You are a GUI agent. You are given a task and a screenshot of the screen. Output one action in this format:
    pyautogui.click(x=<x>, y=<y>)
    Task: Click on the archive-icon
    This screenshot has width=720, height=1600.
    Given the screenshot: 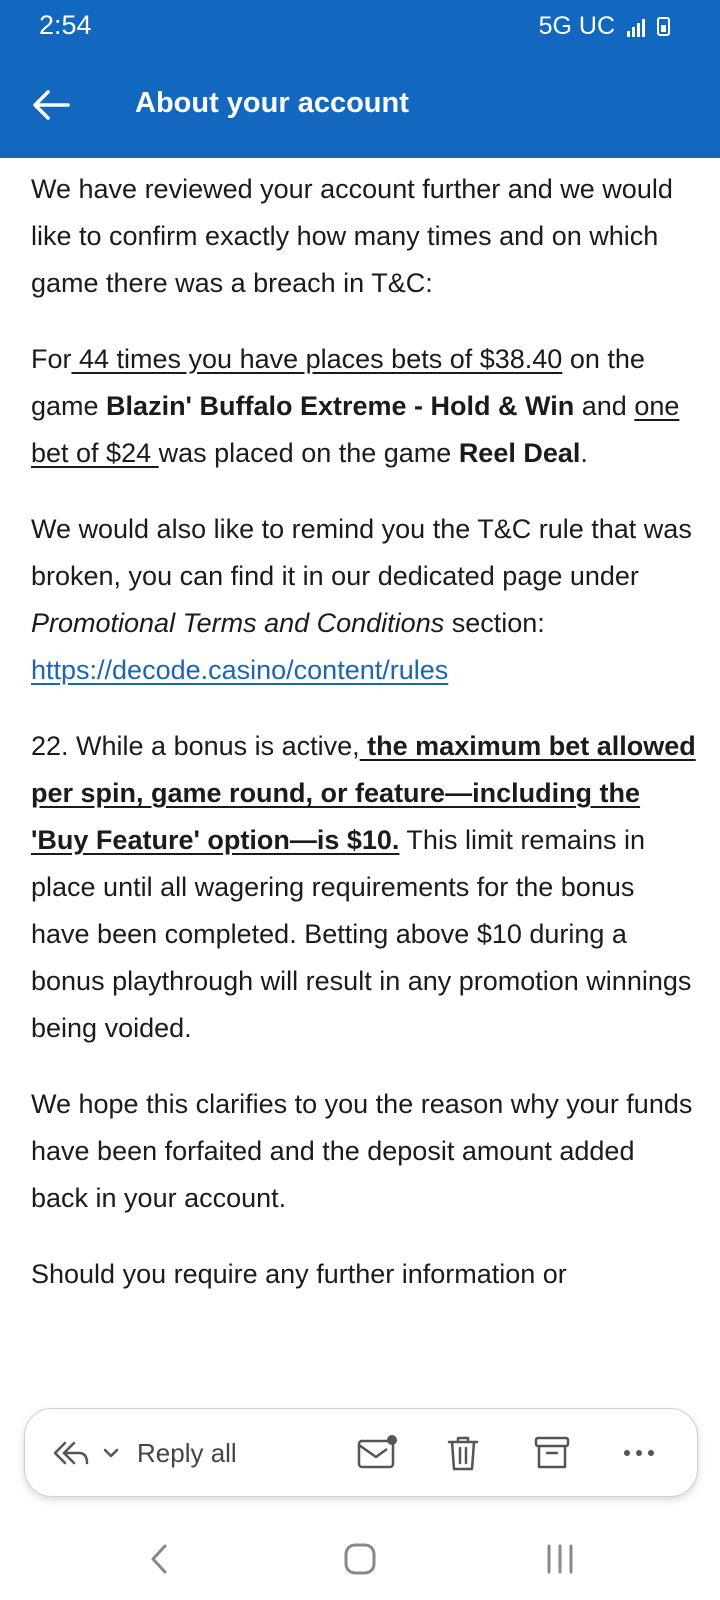 What is the action you would take?
    pyautogui.click(x=552, y=1453)
    